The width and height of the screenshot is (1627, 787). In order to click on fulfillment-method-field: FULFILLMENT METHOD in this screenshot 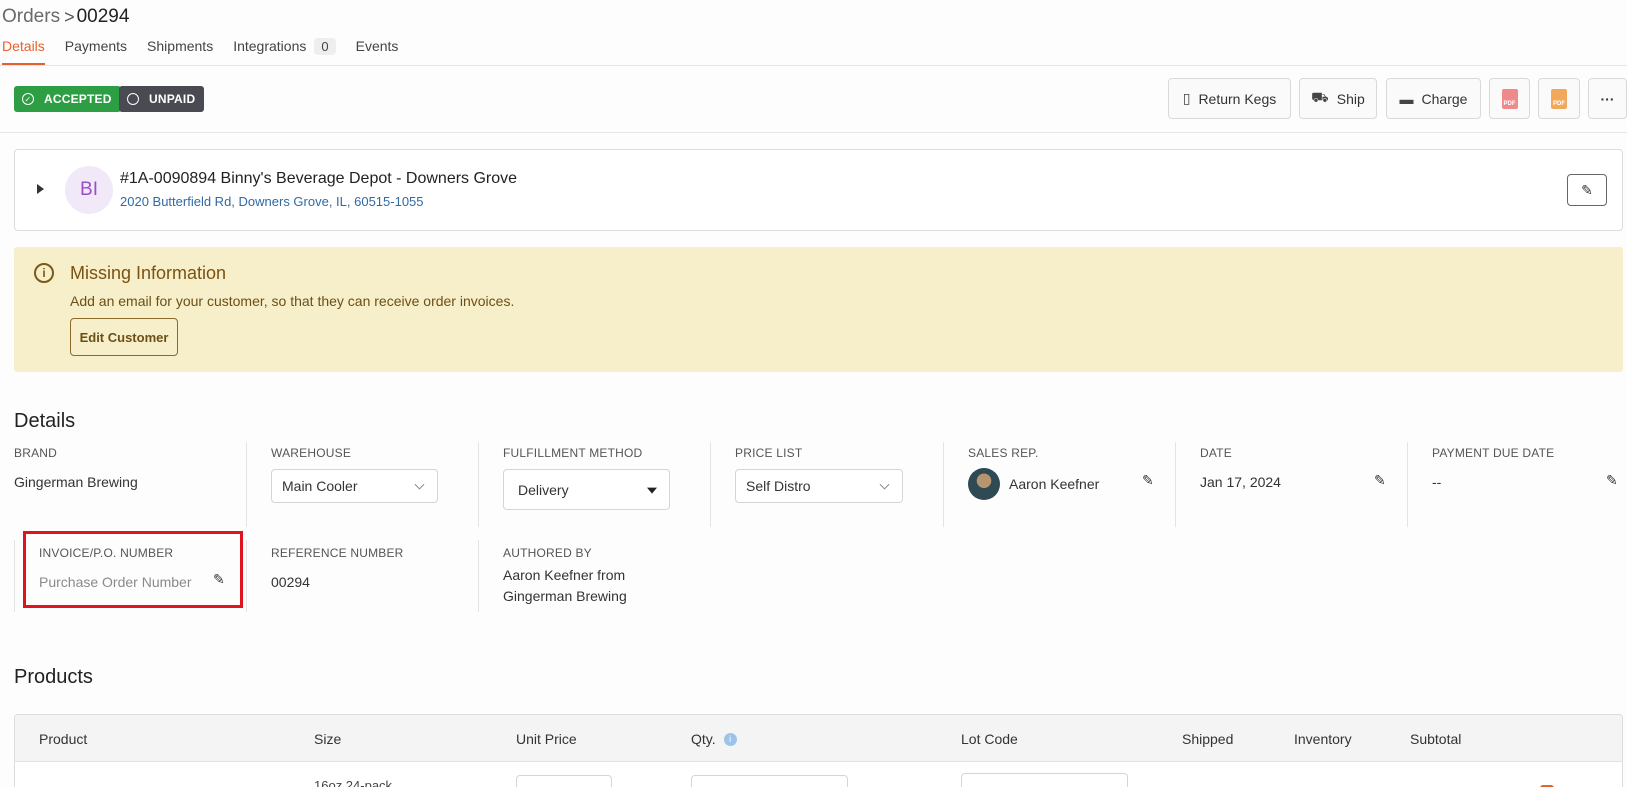, I will do `click(572, 453)`.